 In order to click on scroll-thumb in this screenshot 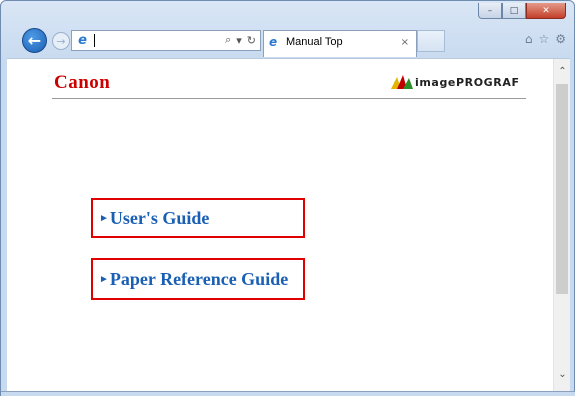, I will do `click(562, 189)`.